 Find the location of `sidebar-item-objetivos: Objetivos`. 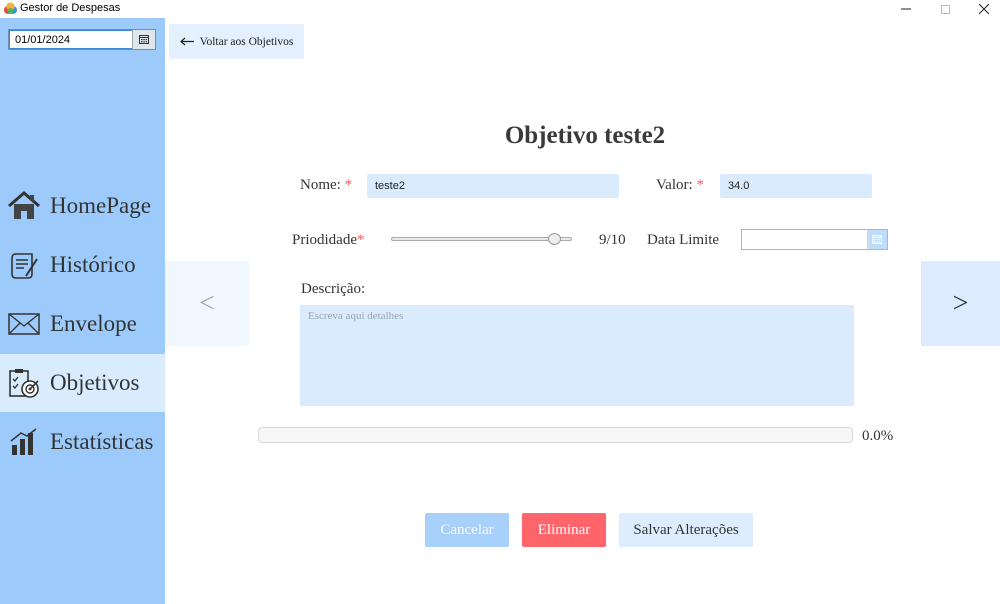

sidebar-item-objetivos: Objetivos is located at coordinates (82, 383).